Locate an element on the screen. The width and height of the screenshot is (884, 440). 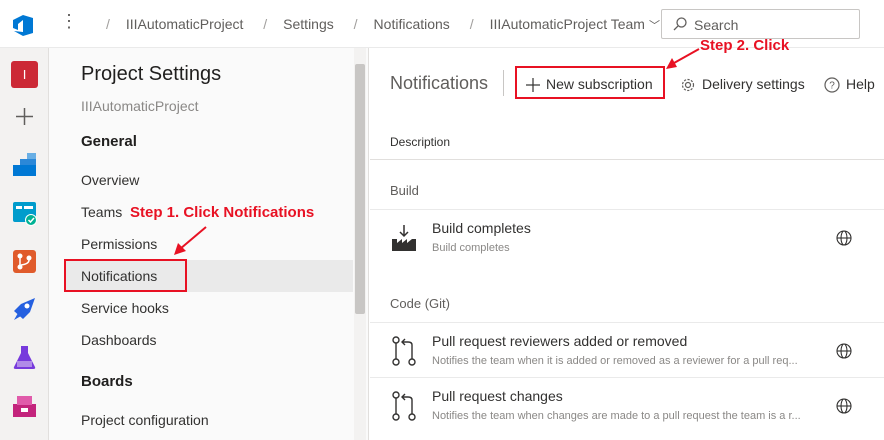
breadcrumb-notifications: Notifications is located at coordinates (412, 24).